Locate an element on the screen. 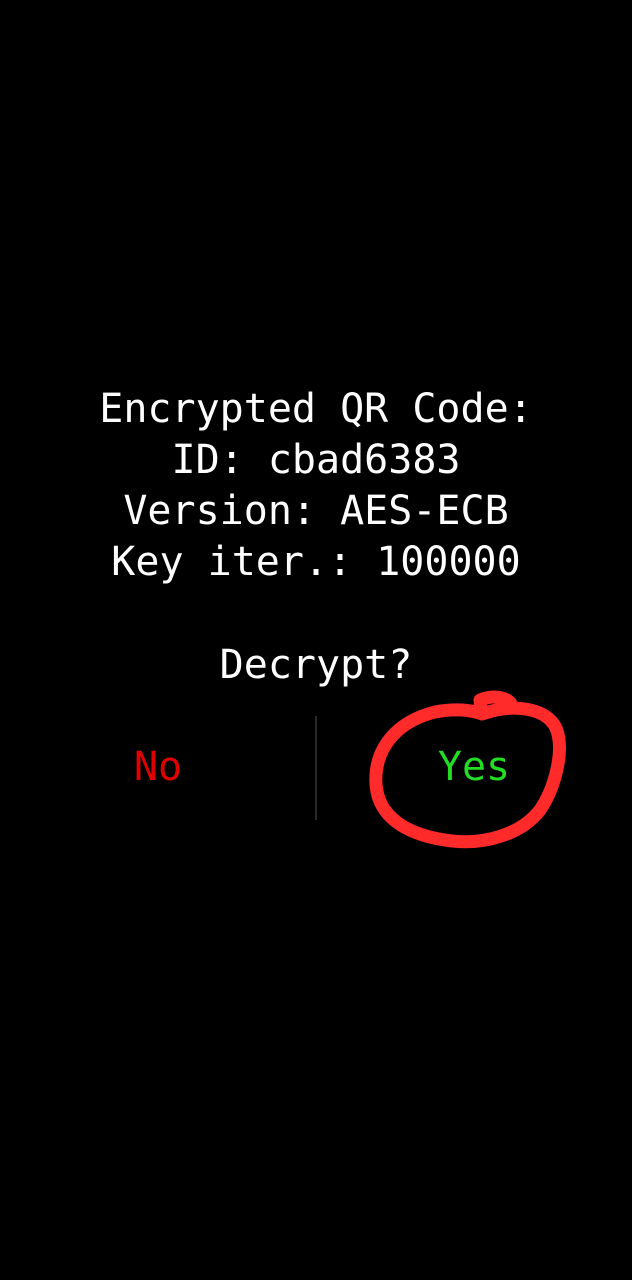 This screenshot has height=1280, width=632. key-iterations-text: Key iter.: 100000 is located at coordinates (316, 562).